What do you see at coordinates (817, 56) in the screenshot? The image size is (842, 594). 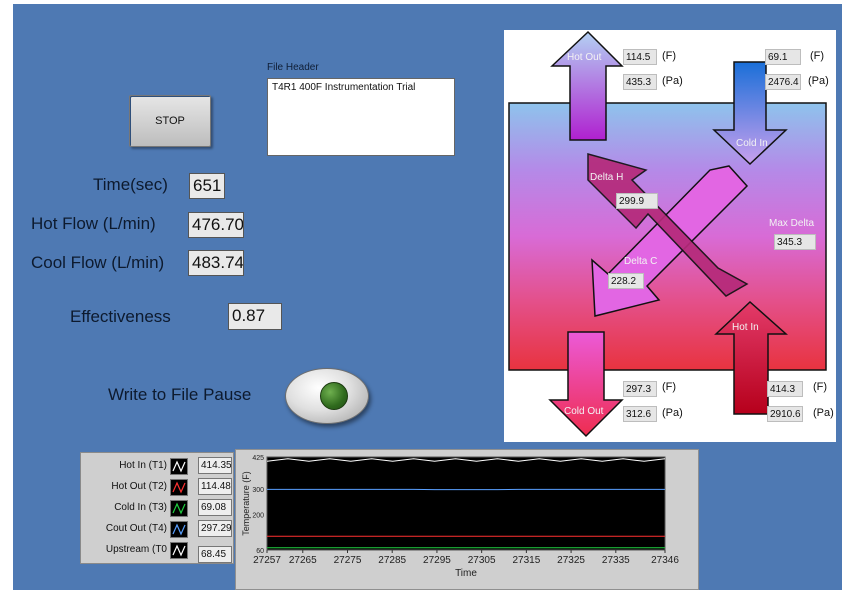 I see `cold-in-temp-unit: (F)` at bounding box center [817, 56].